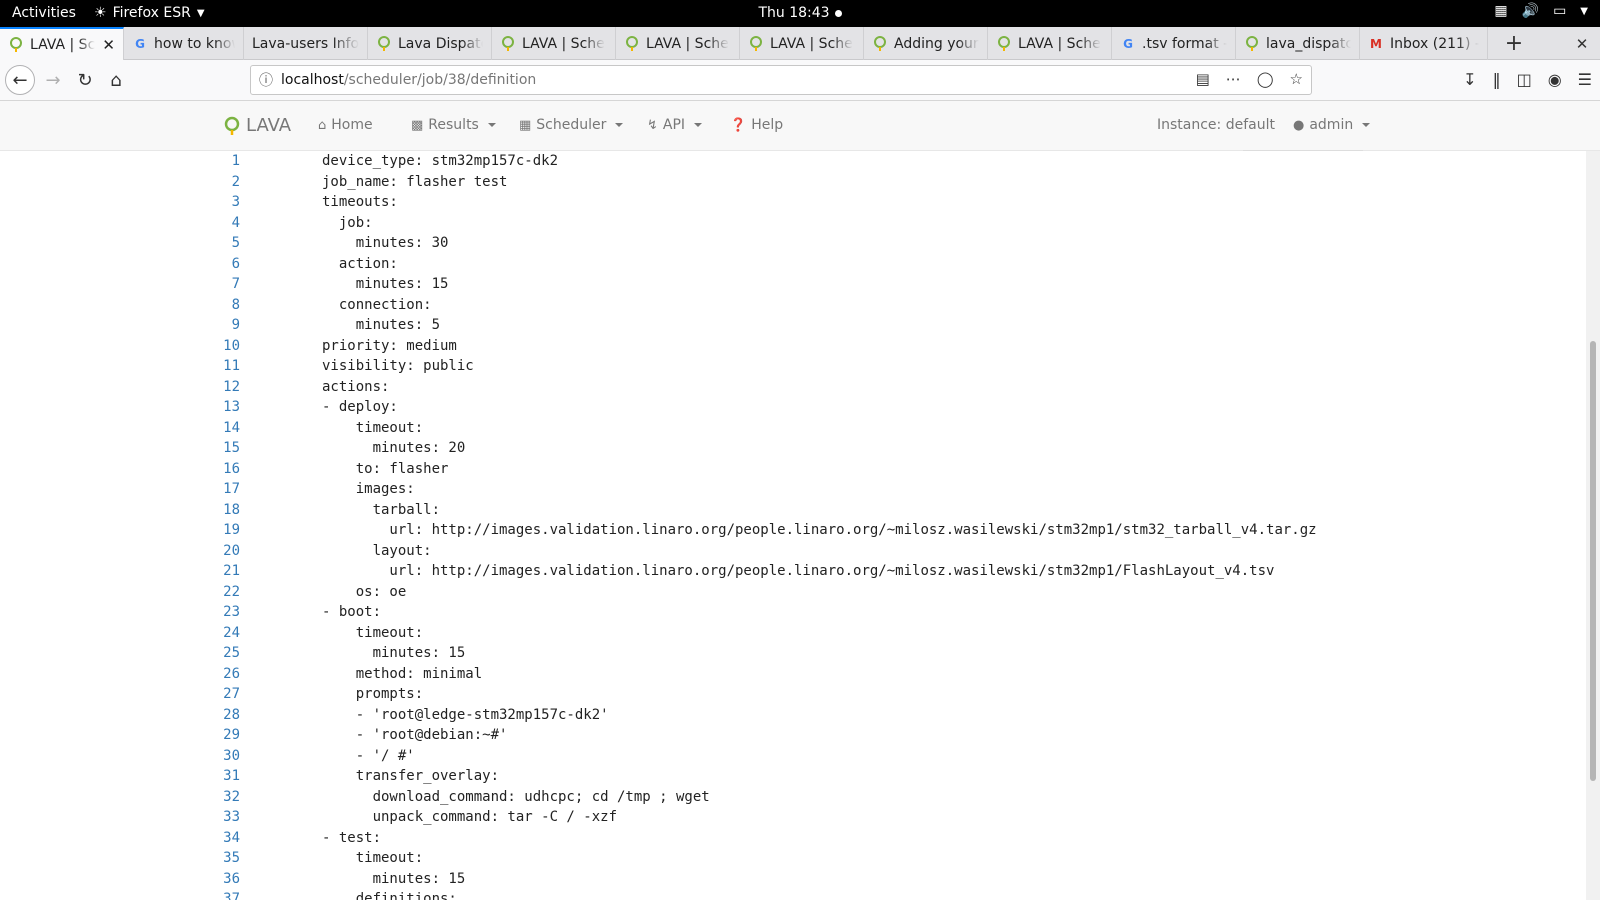 The image size is (1600, 900). I want to click on new-tab-button: +, so click(1514, 43).